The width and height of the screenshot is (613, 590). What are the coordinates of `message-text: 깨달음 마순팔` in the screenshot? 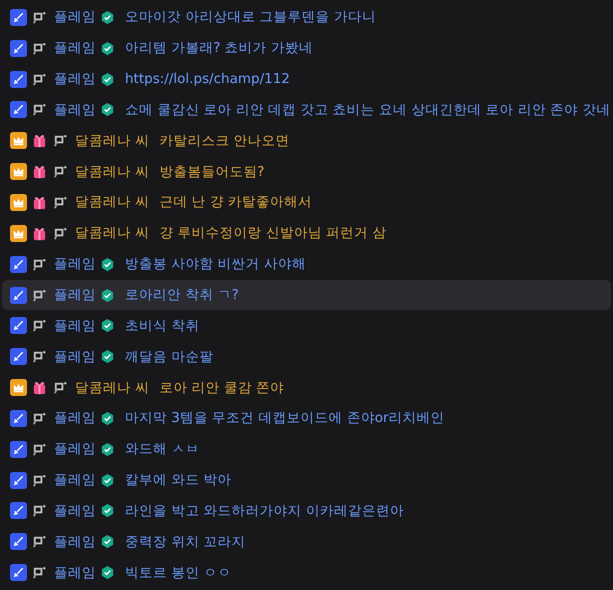 It's located at (169, 357).